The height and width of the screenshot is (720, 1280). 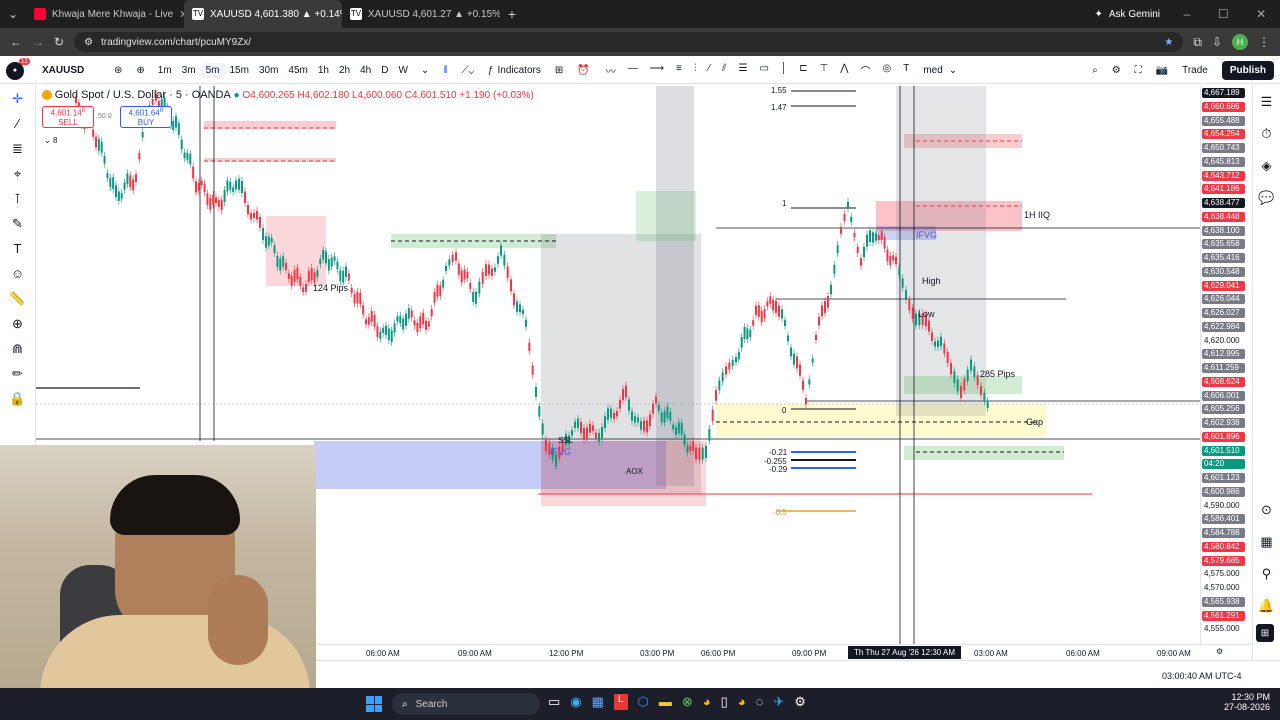 What do you see at coordinates (1223, 14) in the screenshot?
I see `maximize-icon: ☐` at bounding box center [1223, 14].